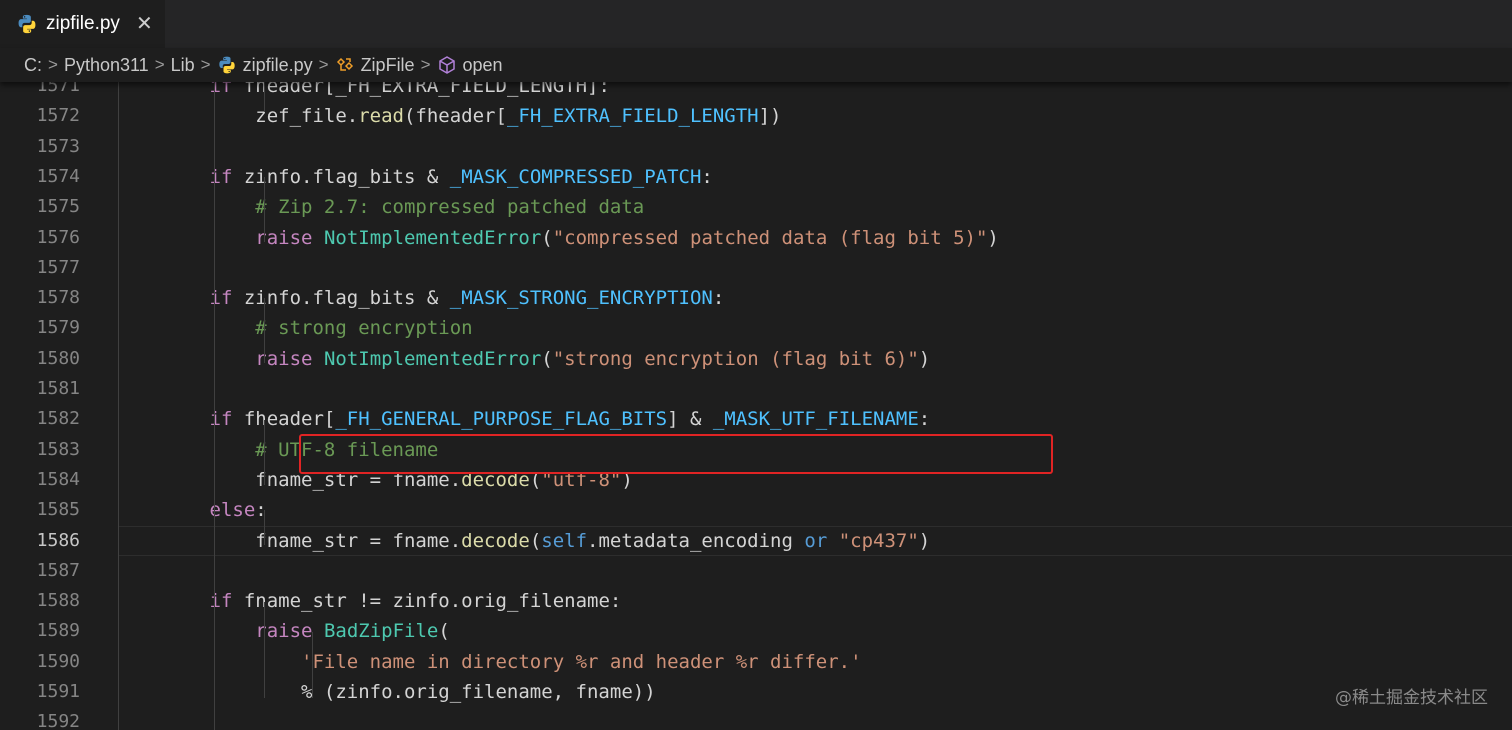  What do you see at coordinates (756, 692) in the screenshot?
I see `code-line: 1591 % (zinfo.orig_filename, fname))` at bounding box center [756, 692].